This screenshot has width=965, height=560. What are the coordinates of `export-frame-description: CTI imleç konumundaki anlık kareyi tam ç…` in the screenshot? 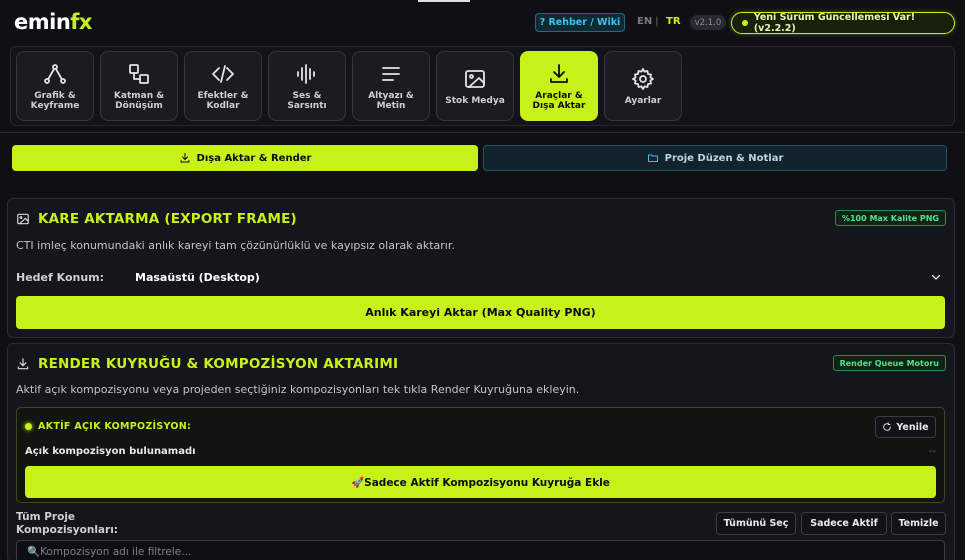 It's located at (235, 245).